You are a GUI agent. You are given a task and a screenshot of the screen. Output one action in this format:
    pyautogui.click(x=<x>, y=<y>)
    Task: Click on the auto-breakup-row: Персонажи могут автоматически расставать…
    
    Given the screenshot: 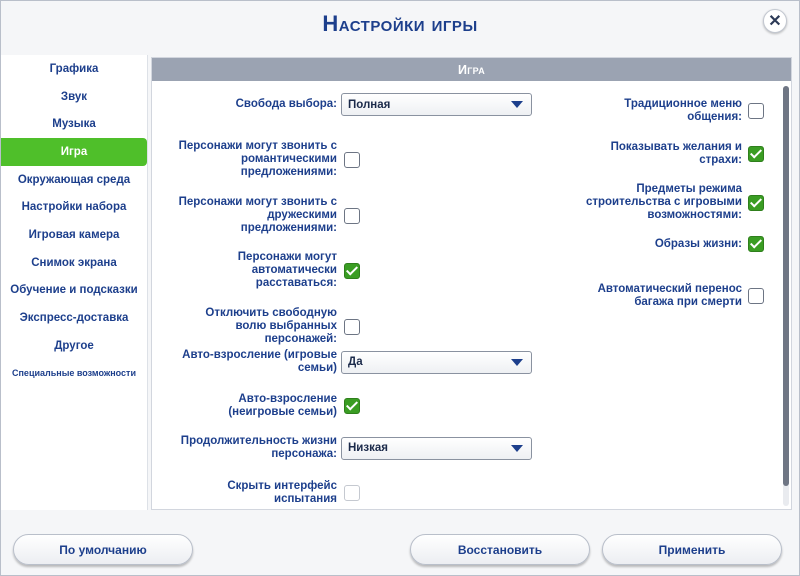 What is the action you would take?
    pyautogui.click(x=266, y=270)
    